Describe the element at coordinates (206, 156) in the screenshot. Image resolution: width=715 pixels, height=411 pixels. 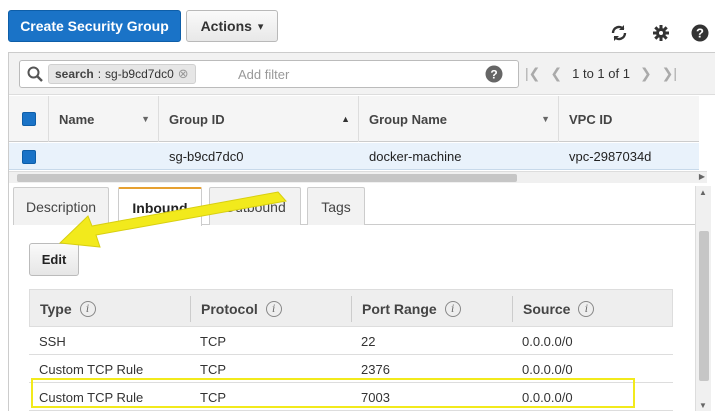
I see `cell-group-id: sg-b9cd7dc0` at that location.